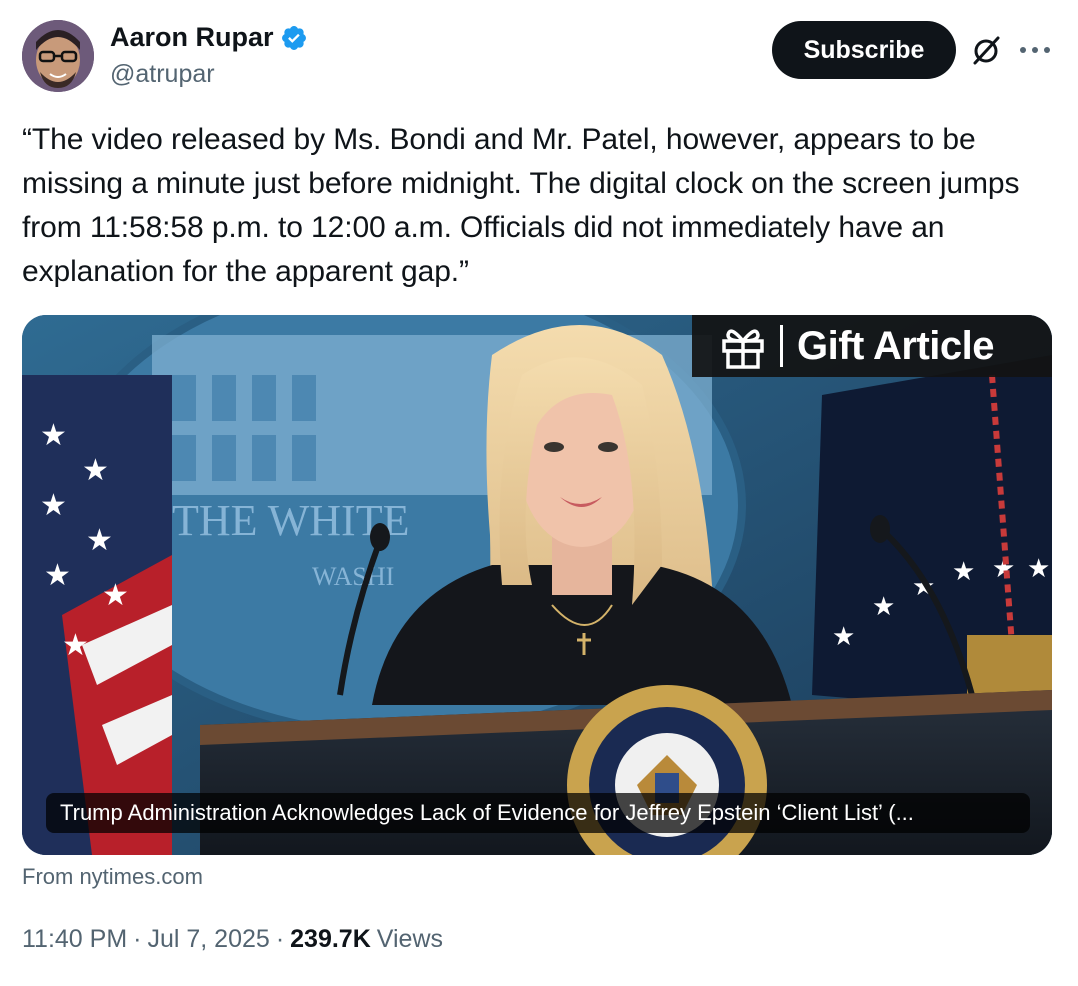 The width and height of the screenshot is (1078, 986). I want to click on background-text-2: WASHI, so click(353, 576).